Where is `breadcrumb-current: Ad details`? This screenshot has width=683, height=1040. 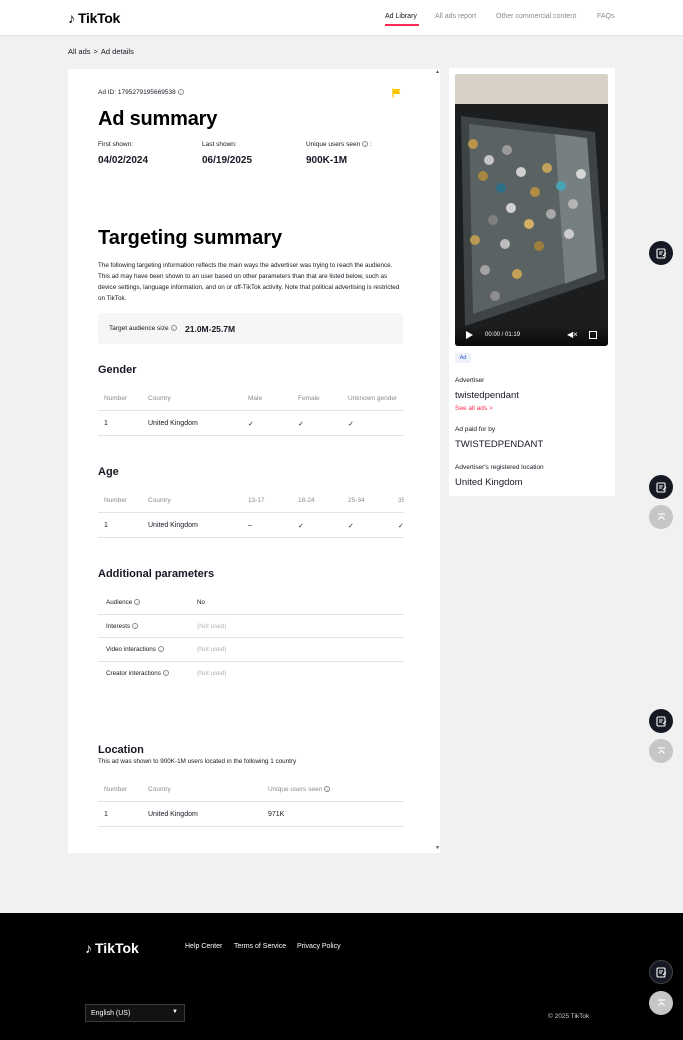 breadcrumb-current: Ad details is located at coordinates (117, 51).